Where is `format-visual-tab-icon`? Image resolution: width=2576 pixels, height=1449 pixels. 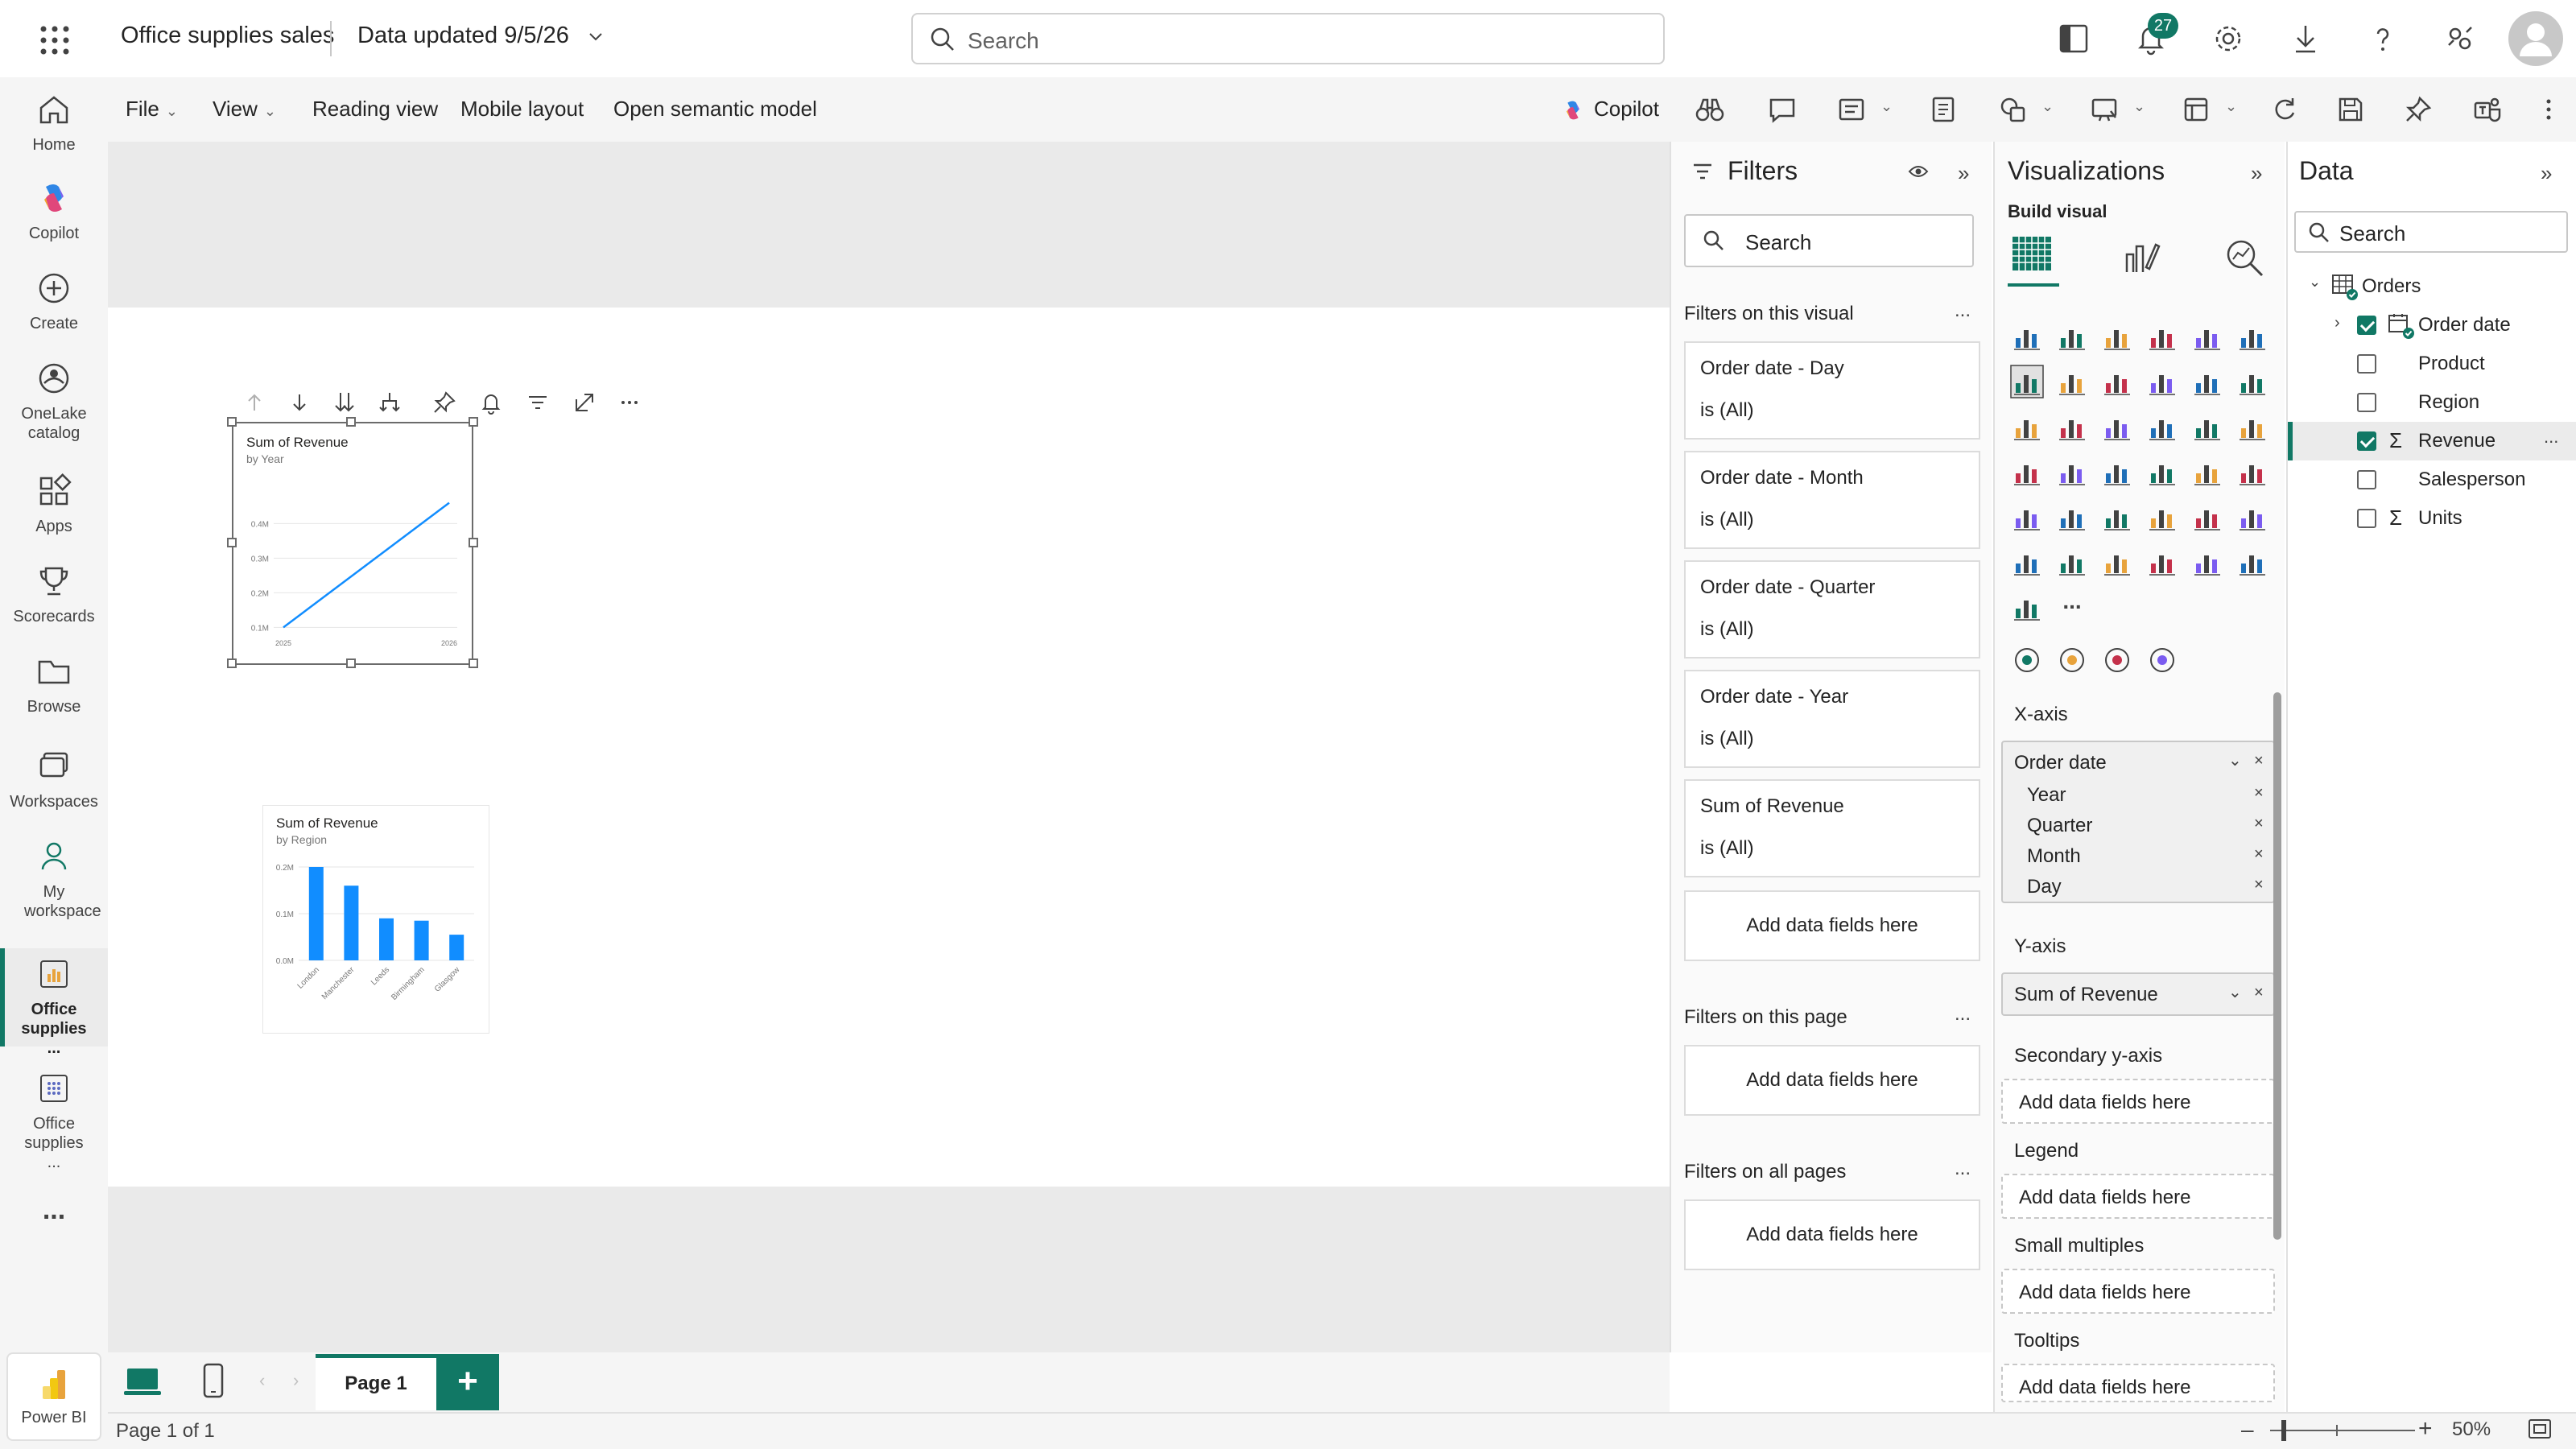
format-visual-tab-icon is located at coordinates (2141, 257).